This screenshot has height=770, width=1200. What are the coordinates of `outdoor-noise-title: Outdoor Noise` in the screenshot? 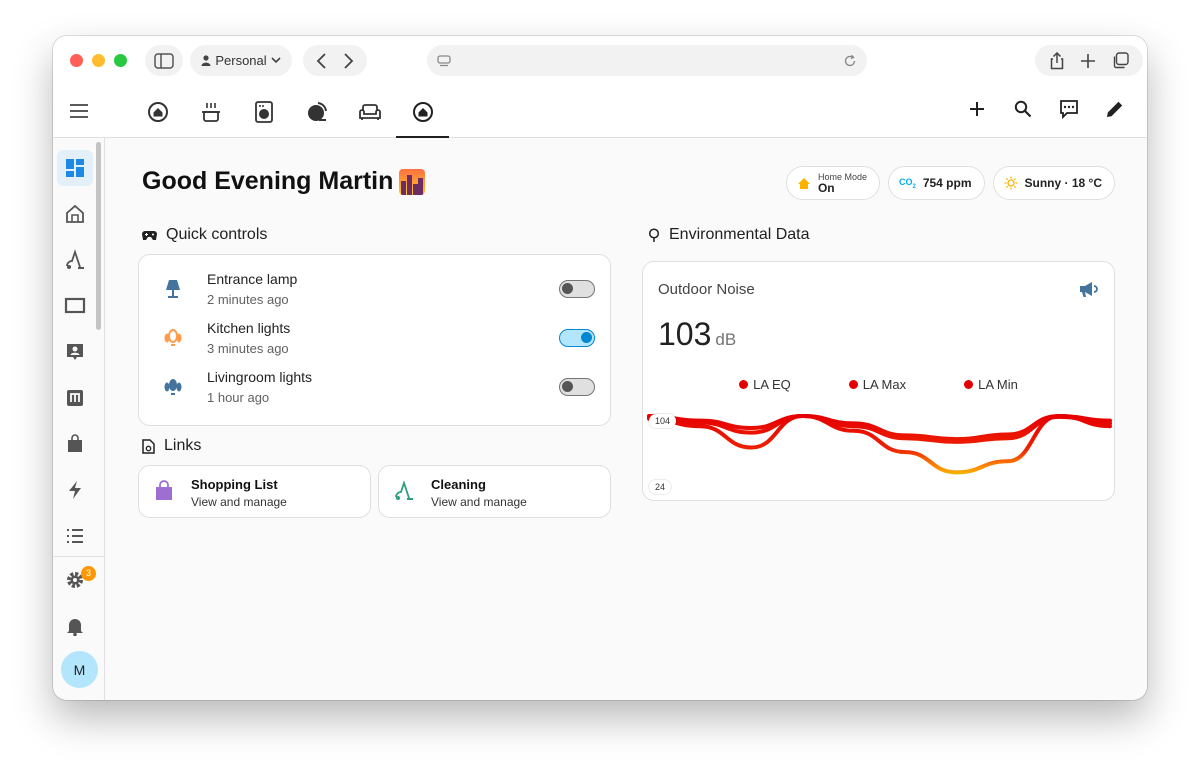 It's located at (706, 289).